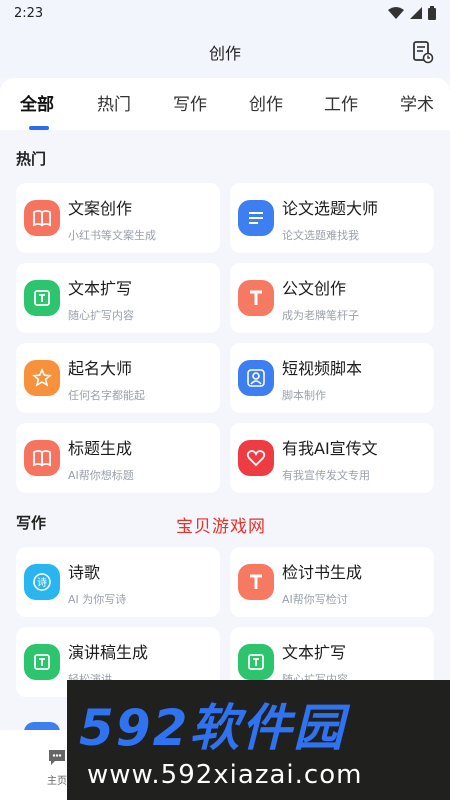 The image size is (450, 800). Describe the element at coordinates (42, 378) in the screenshot. I see `star-badge-icon` at that location.